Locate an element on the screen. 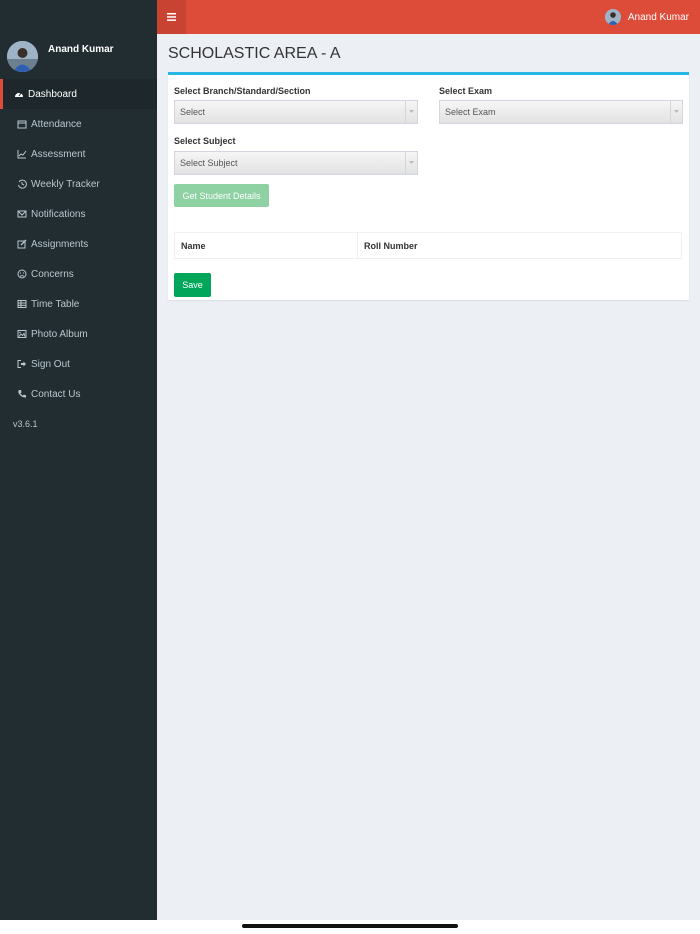 The width and height of the screenshot is (700, 934). envelope-icon is located at coordinates (21, 214).